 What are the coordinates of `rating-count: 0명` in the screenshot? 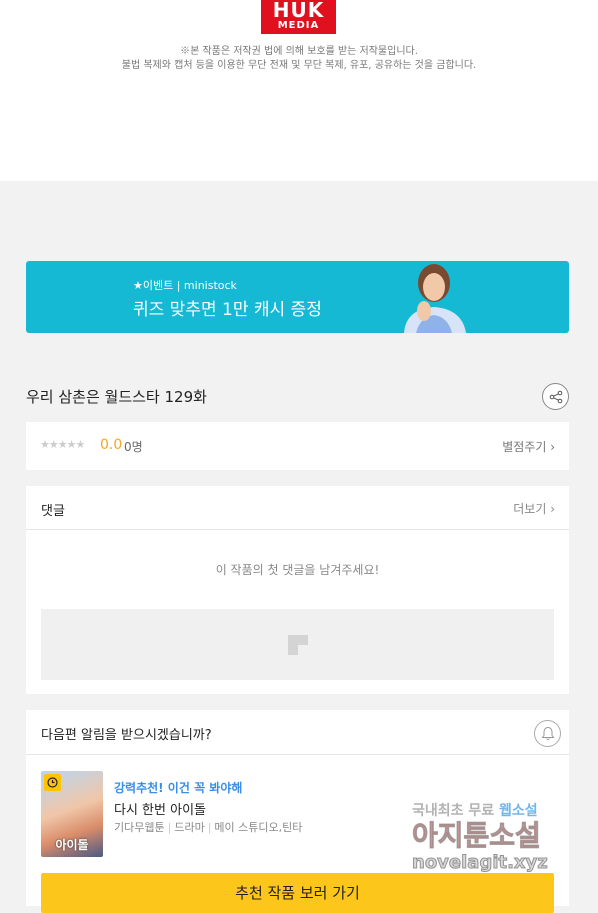 It's located at (133, 447).